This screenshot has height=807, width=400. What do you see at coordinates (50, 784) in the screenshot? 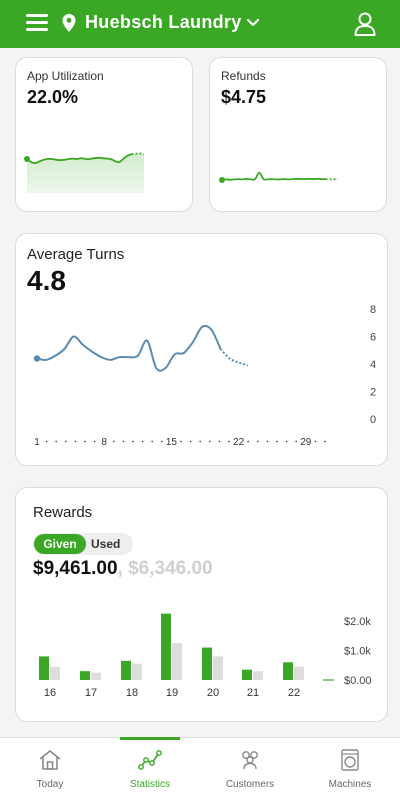
I see `tab-today-label: Today` at bounding box center [50, 784].